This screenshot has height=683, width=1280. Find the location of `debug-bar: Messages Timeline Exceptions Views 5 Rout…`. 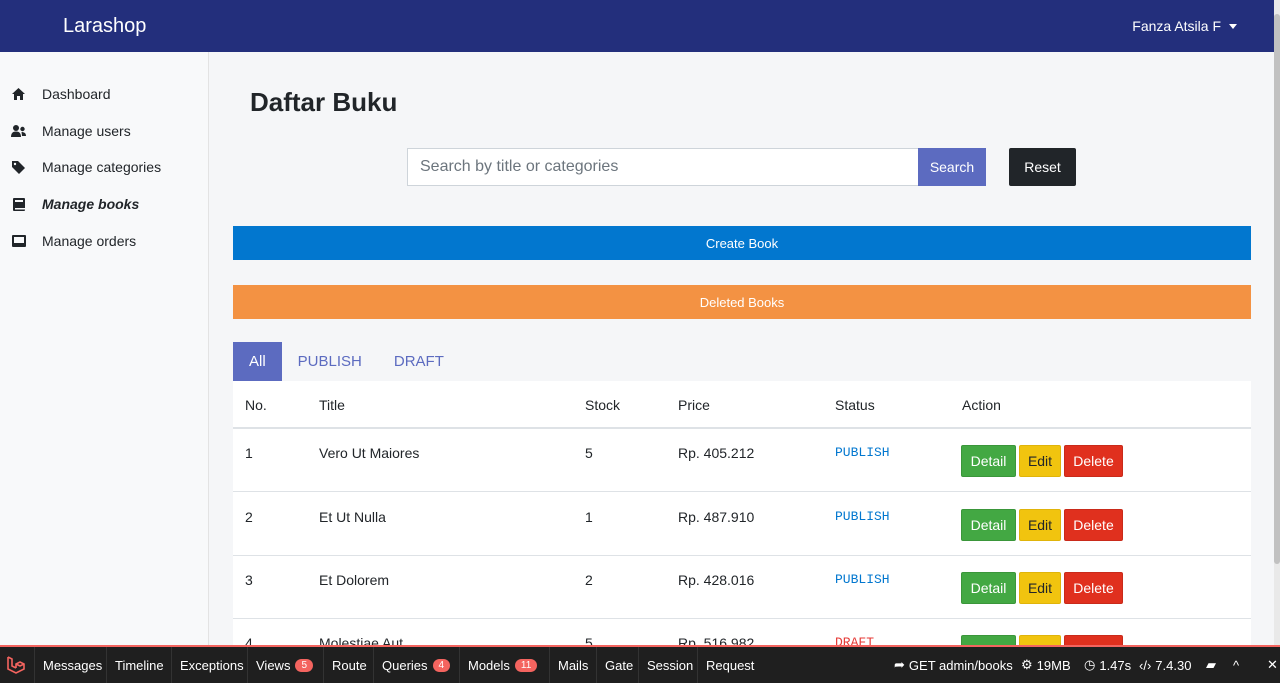

debug-bar: Messages Timeline Exceptions Views 5 Rout… is located at coordinates (640, 664).